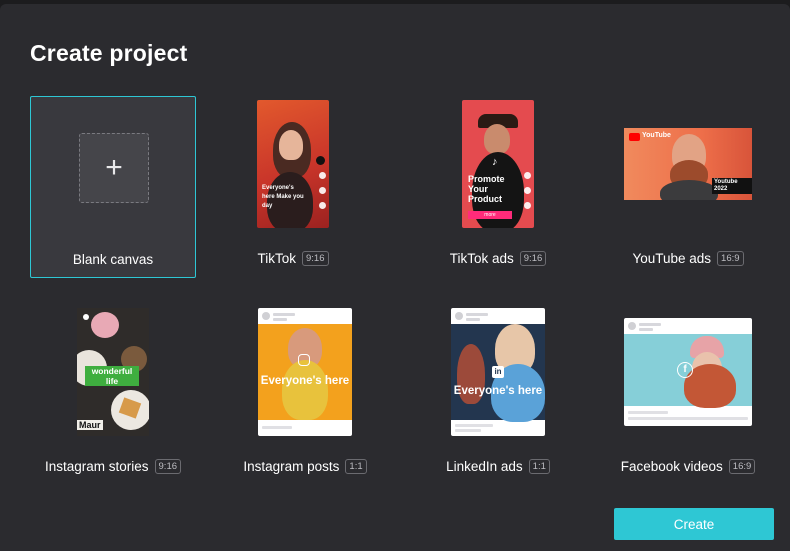 This screenshot has width=790, height=551. What do you see at coordinates (276, 258) in the screenshot?
I see `template-label: TikTok` at bounding box center [276, 258].